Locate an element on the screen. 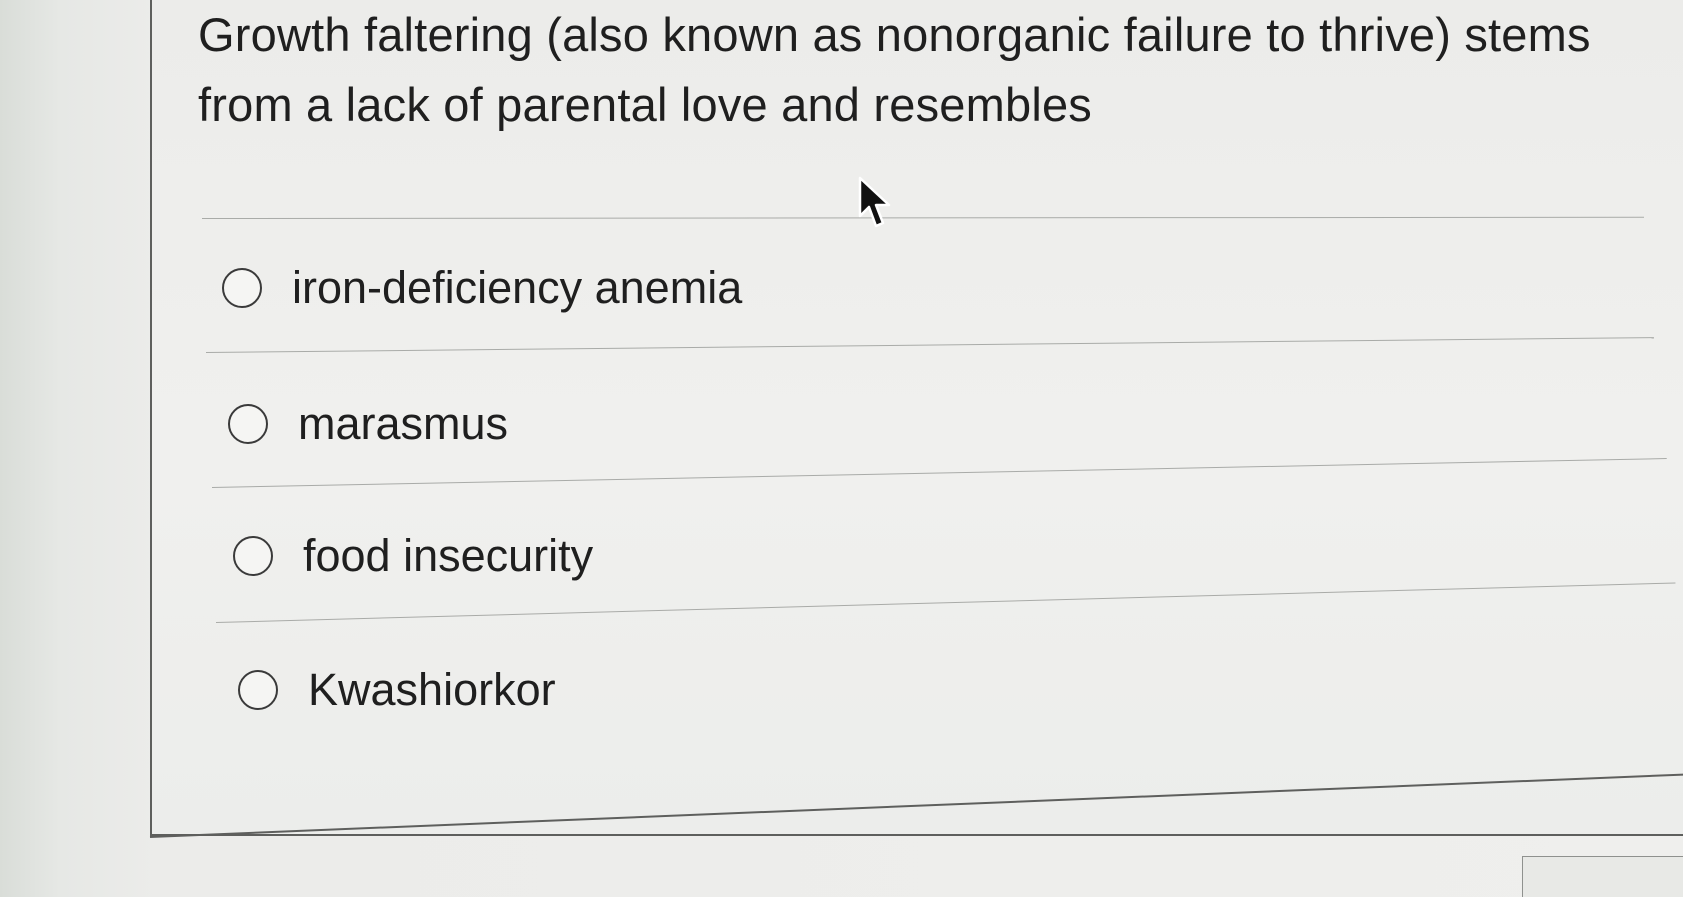 The height and width of the screenshot is (897, 1683). option-label: iron-deficiency anemia is located at coordinates (517, 287).